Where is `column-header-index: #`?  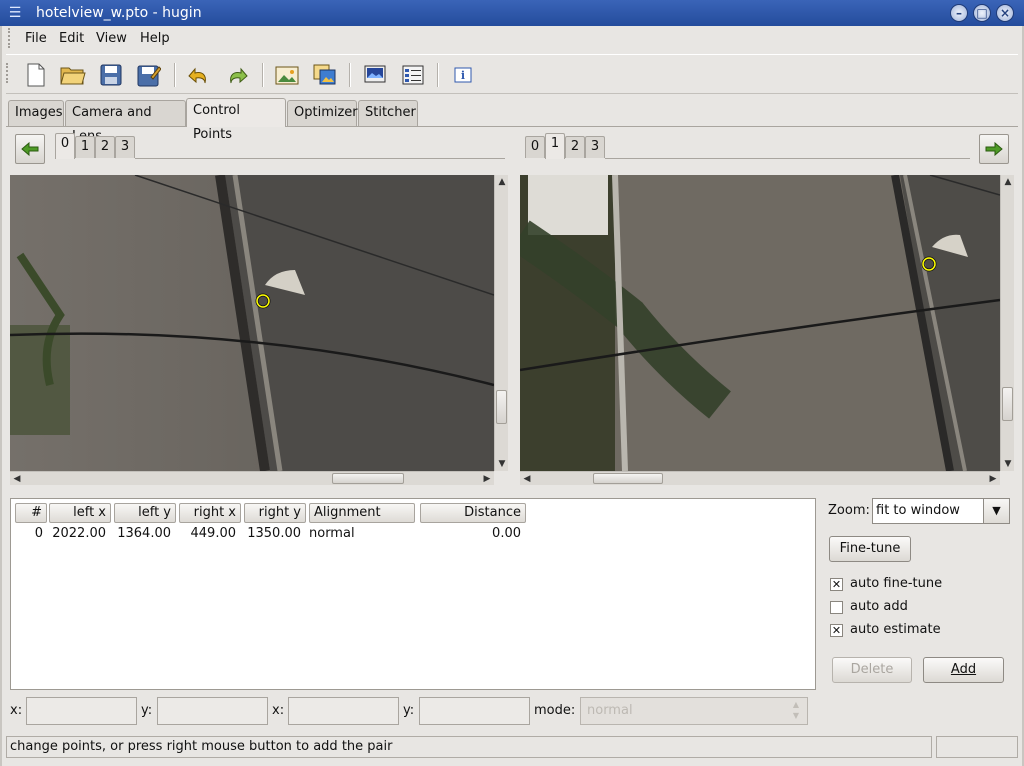
column-header-index: # is located at coordinates (31, 513).